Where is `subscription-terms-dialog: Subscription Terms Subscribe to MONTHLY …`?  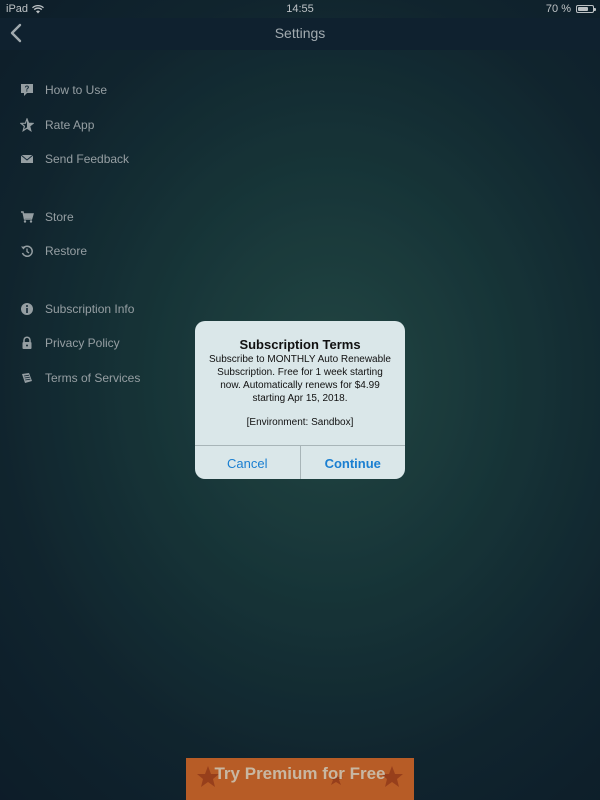
subscription-terms-dialog: Subscription Terms Subscribe to MONTHLY … is located at coordinates (300, 400).